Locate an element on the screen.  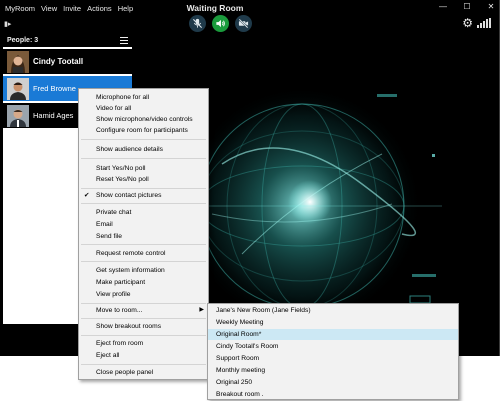
speaker-toggle-button is located at coordinates (220, 23).